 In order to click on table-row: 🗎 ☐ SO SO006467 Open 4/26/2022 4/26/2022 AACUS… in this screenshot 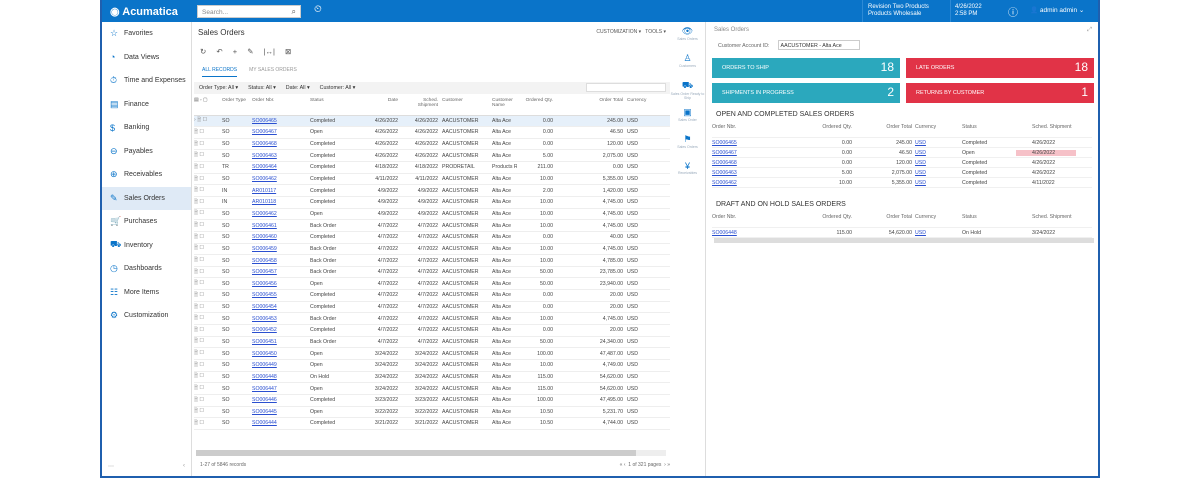, I will do `click(432, 132)`.